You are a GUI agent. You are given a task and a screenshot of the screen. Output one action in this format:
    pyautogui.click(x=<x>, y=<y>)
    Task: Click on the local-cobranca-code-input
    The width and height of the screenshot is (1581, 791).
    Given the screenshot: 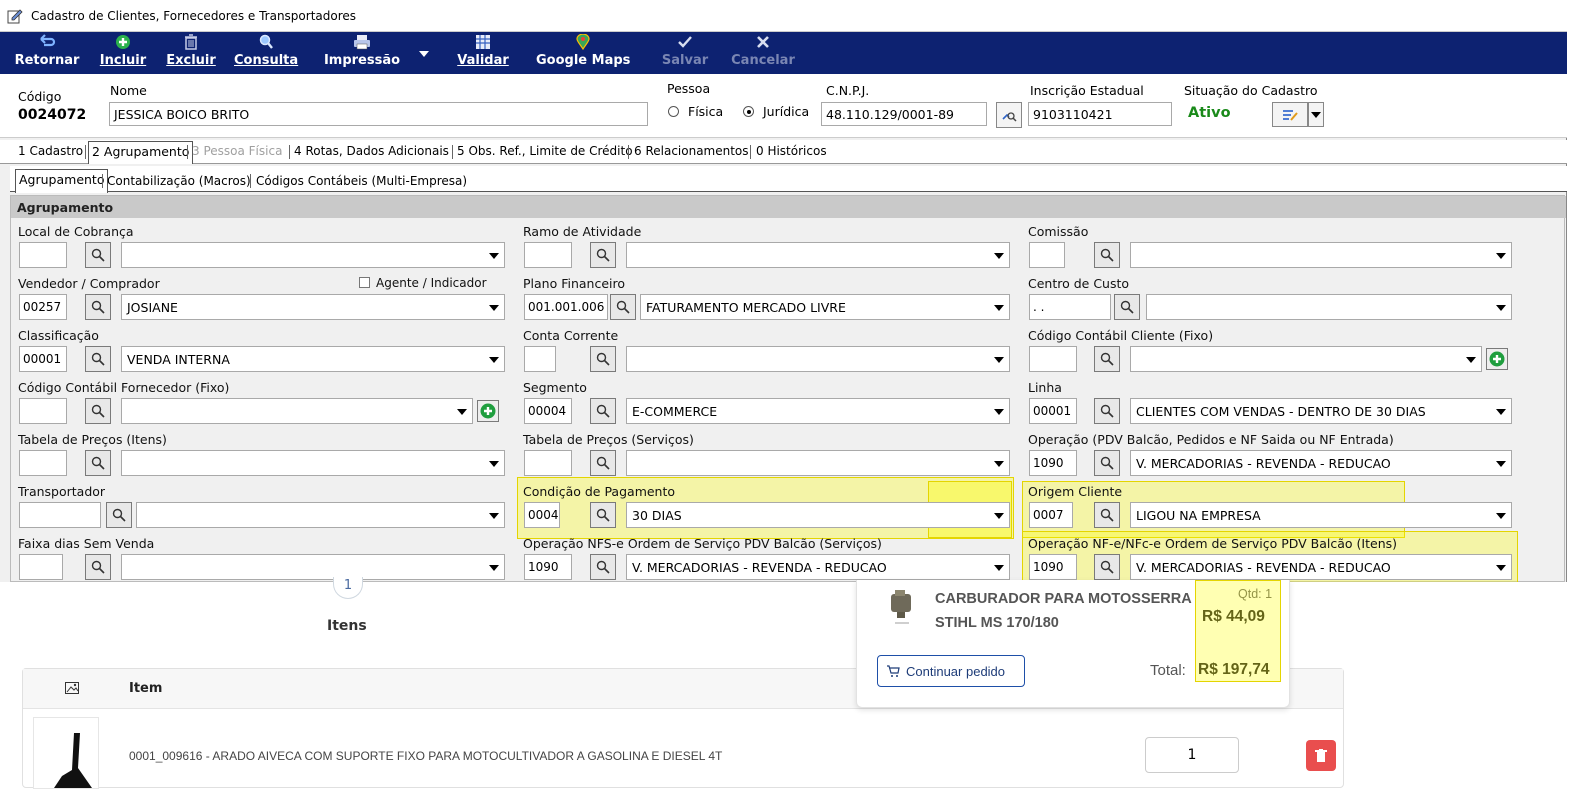 What is the action you would take?
    pyautogui.click(x=43, y=255)
    